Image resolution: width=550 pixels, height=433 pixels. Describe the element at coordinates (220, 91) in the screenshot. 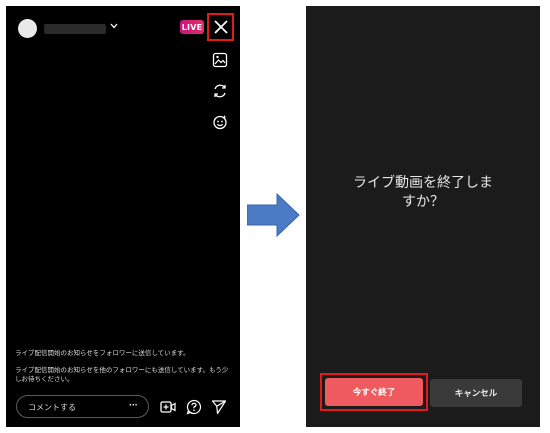

I see `switch-camera-icon` at that location.